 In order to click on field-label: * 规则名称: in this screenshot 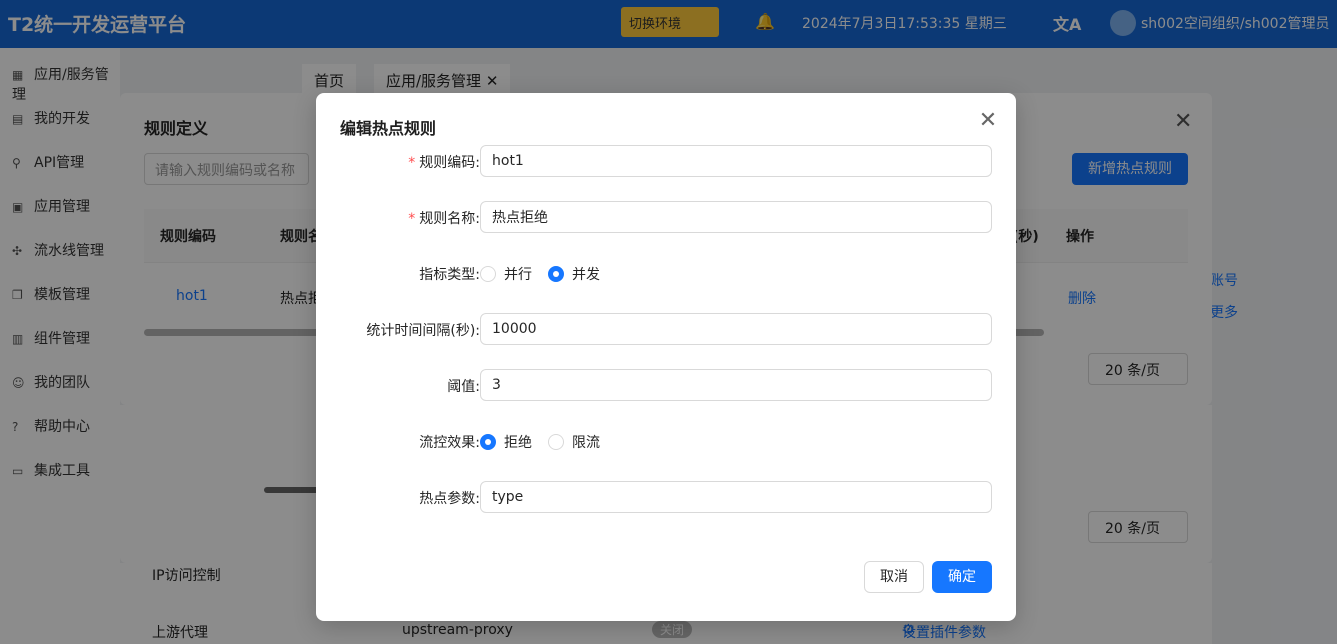, I will do `click(444, 219)`.